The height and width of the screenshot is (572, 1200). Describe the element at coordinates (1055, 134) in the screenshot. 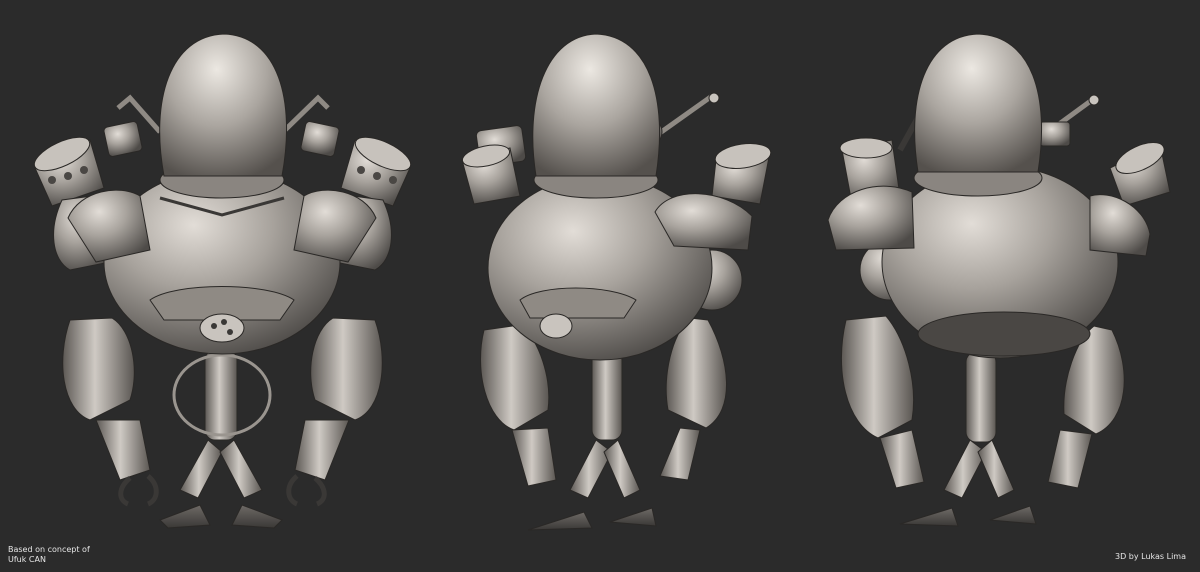

I see `radio-box` at that location.